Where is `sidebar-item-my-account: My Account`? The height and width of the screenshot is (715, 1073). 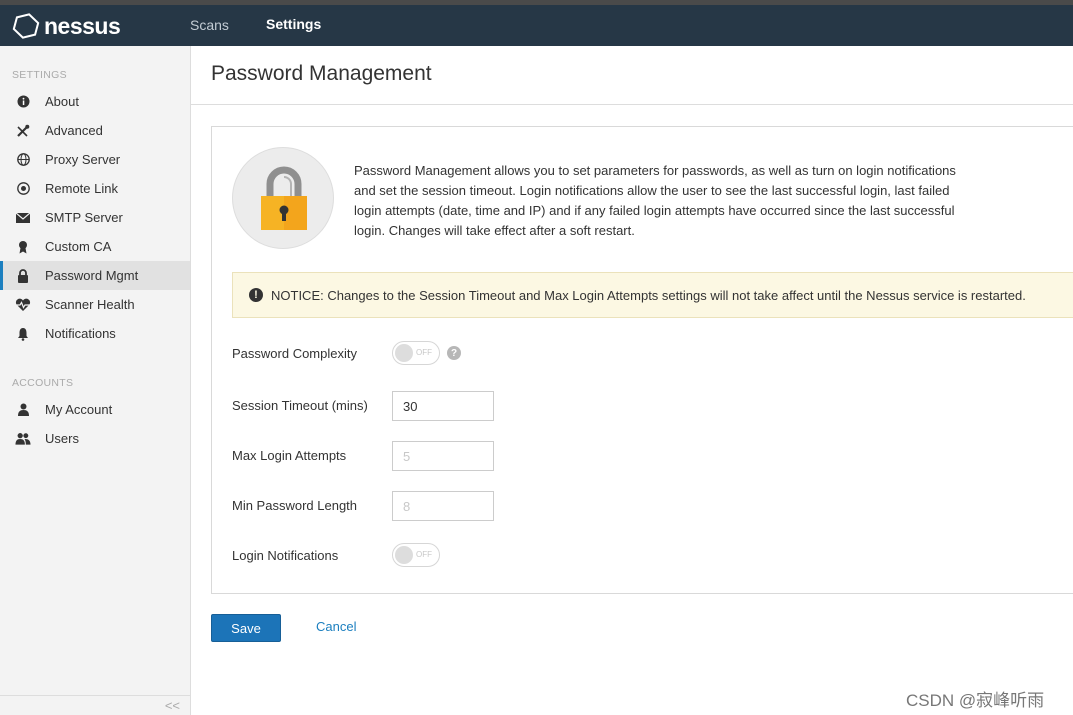 sidebar-item-my-account: My Account is located at coordinates (95, 409).